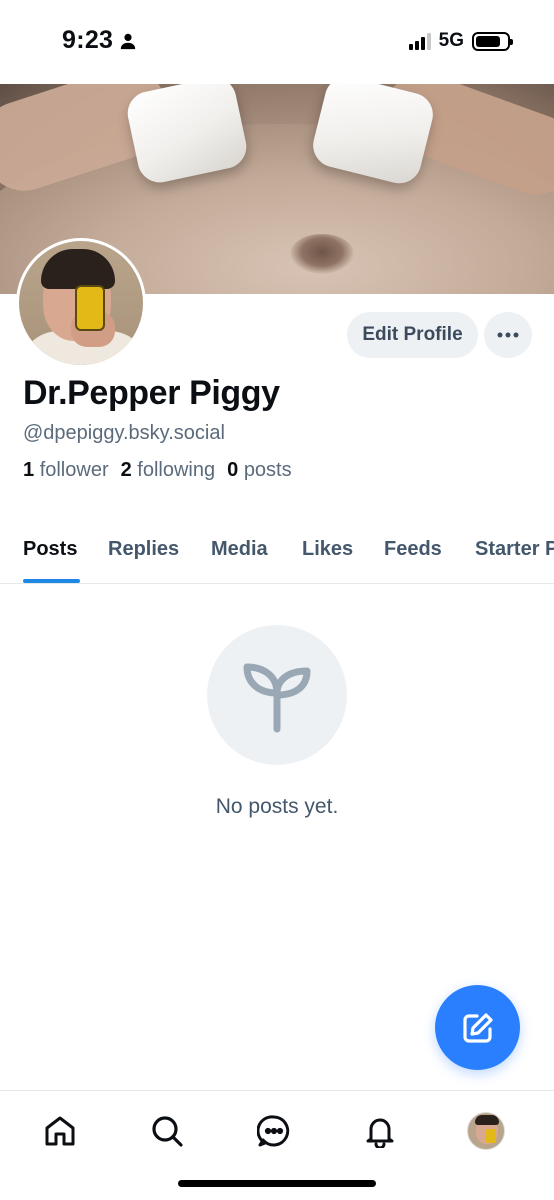  Describe the element at coordinates (128, 41) in the screenshot. I see `person-icon` at that location.